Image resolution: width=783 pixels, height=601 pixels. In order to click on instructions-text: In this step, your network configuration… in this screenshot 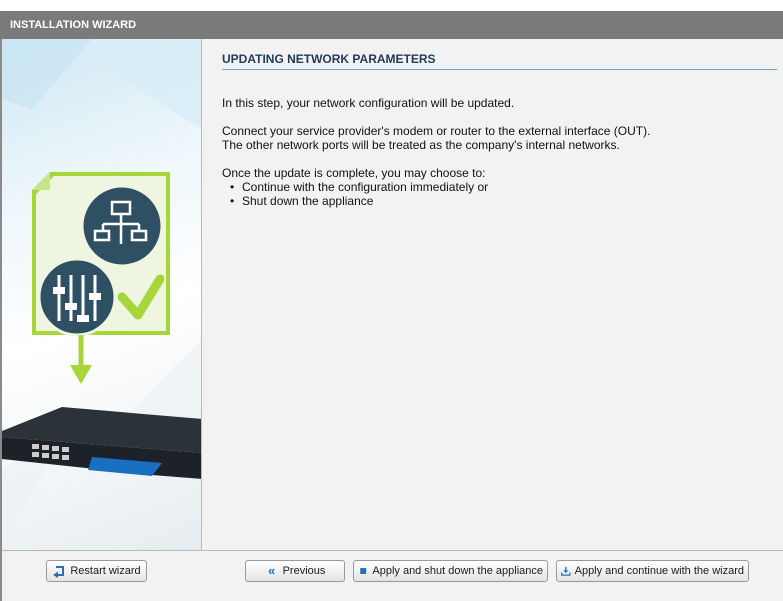, I will do `click(499, 152)`.